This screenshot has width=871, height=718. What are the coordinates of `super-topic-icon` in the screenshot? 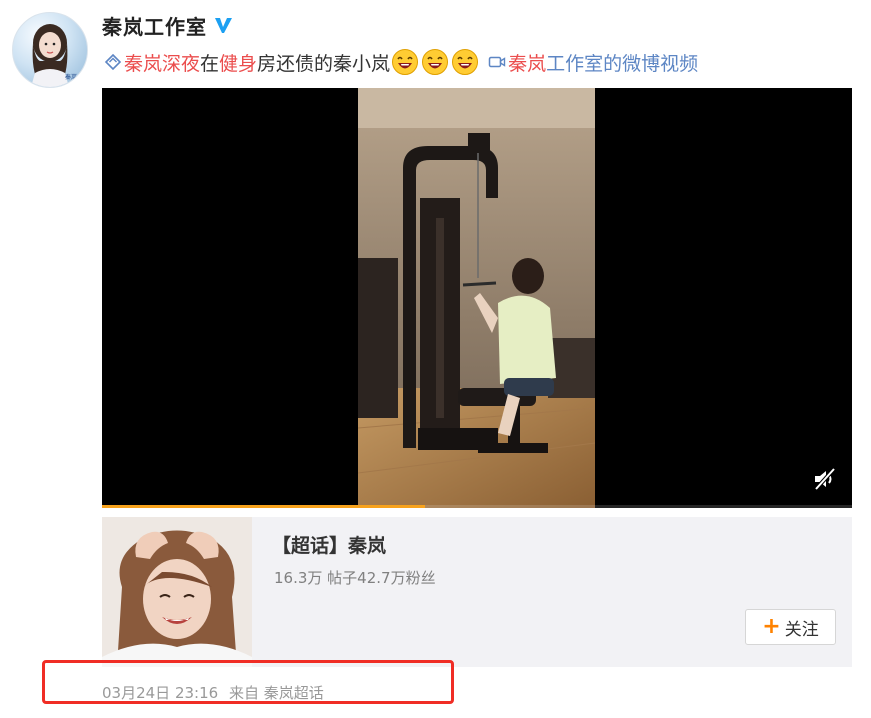 It's located at (113, 62).